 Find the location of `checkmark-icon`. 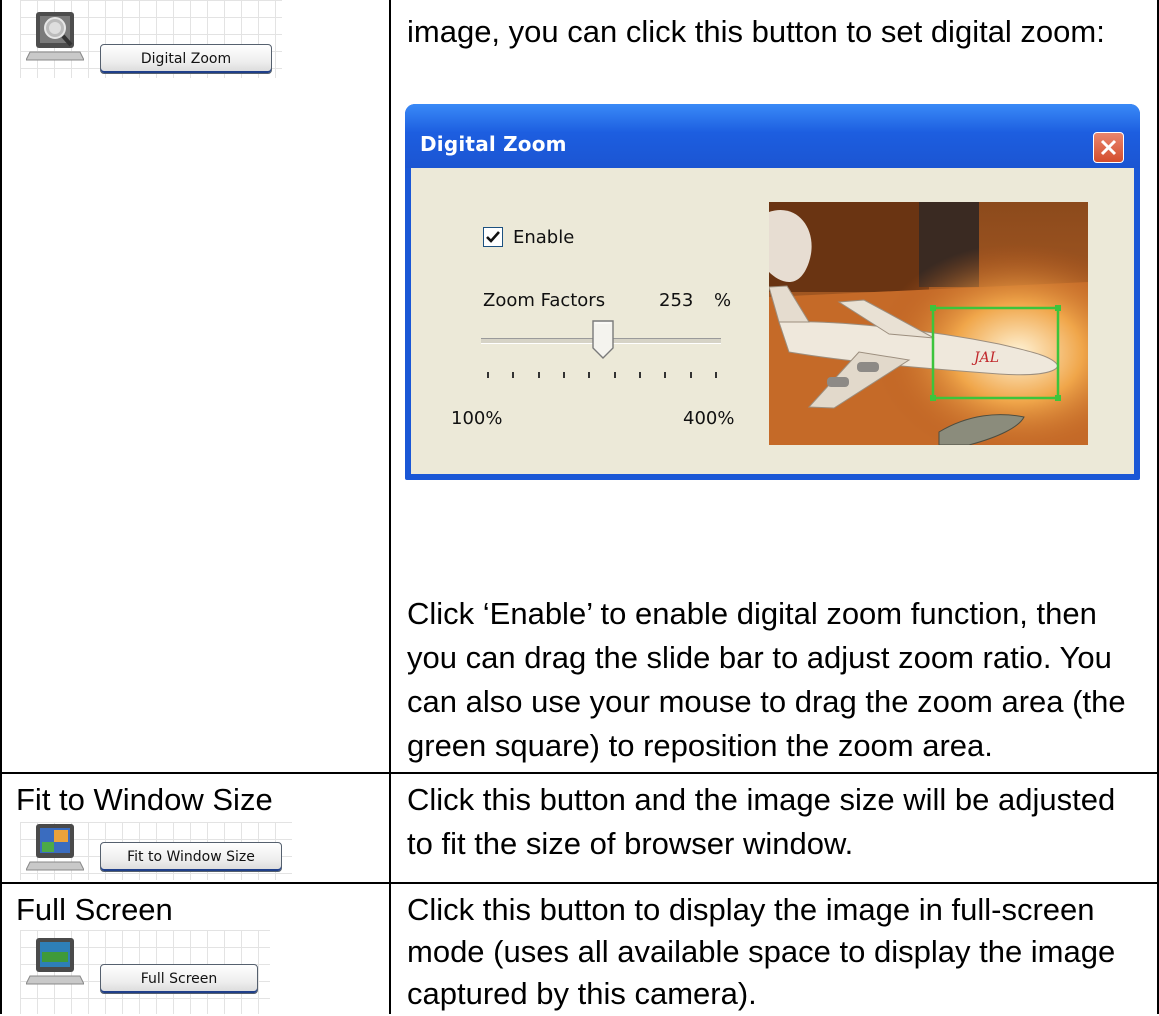

checkmark-icon is located at coordinates (493, 237).